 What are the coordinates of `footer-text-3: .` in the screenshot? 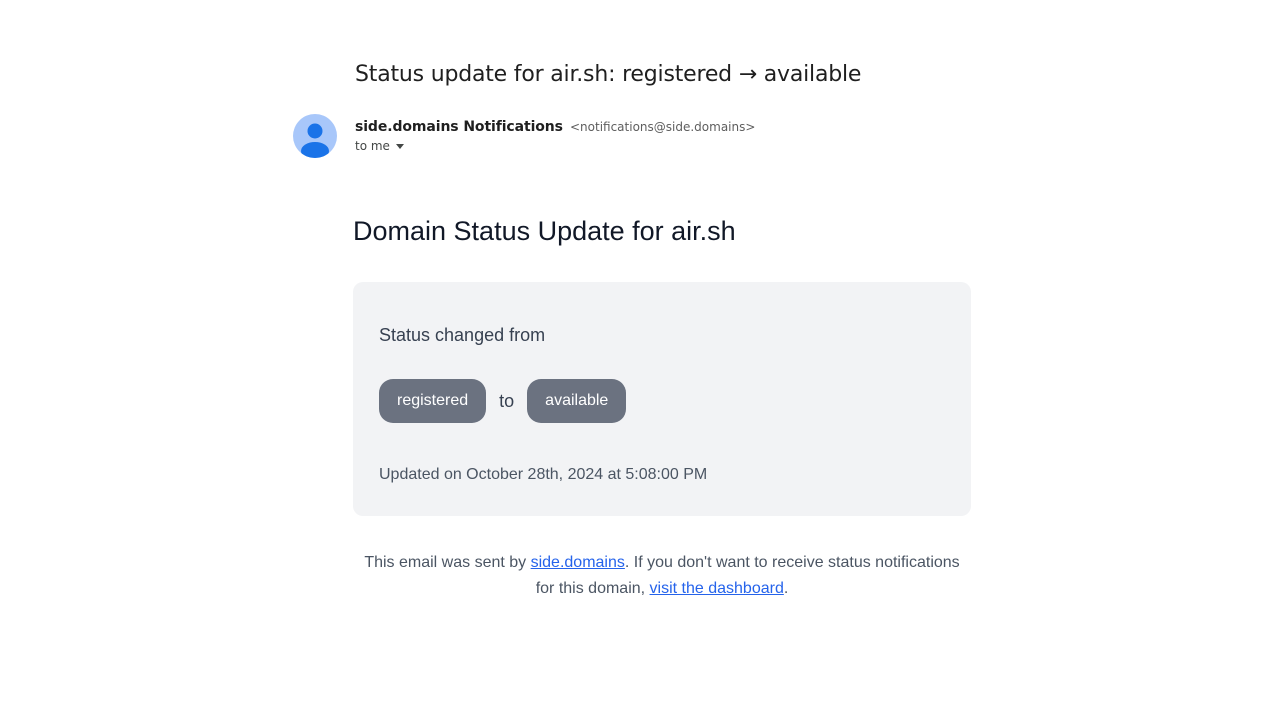 It's located at (786, 588).